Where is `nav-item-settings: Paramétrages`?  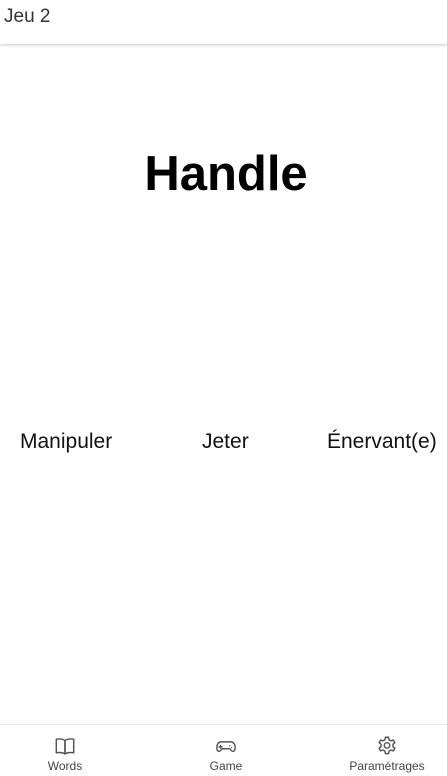
nav-item-settings: Paramétrages is located at coordinates (387, 750).